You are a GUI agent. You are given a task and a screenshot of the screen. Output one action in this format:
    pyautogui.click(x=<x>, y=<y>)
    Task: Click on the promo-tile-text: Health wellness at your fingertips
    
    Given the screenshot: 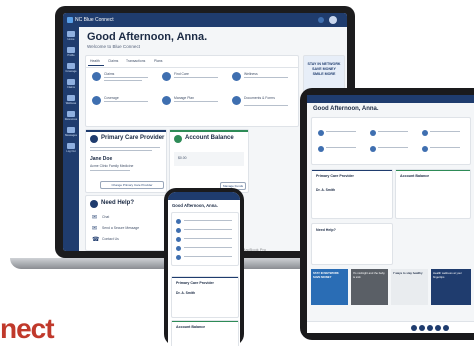 What is the action you would take?
    pyautogui.click(x=447, y=275)
    